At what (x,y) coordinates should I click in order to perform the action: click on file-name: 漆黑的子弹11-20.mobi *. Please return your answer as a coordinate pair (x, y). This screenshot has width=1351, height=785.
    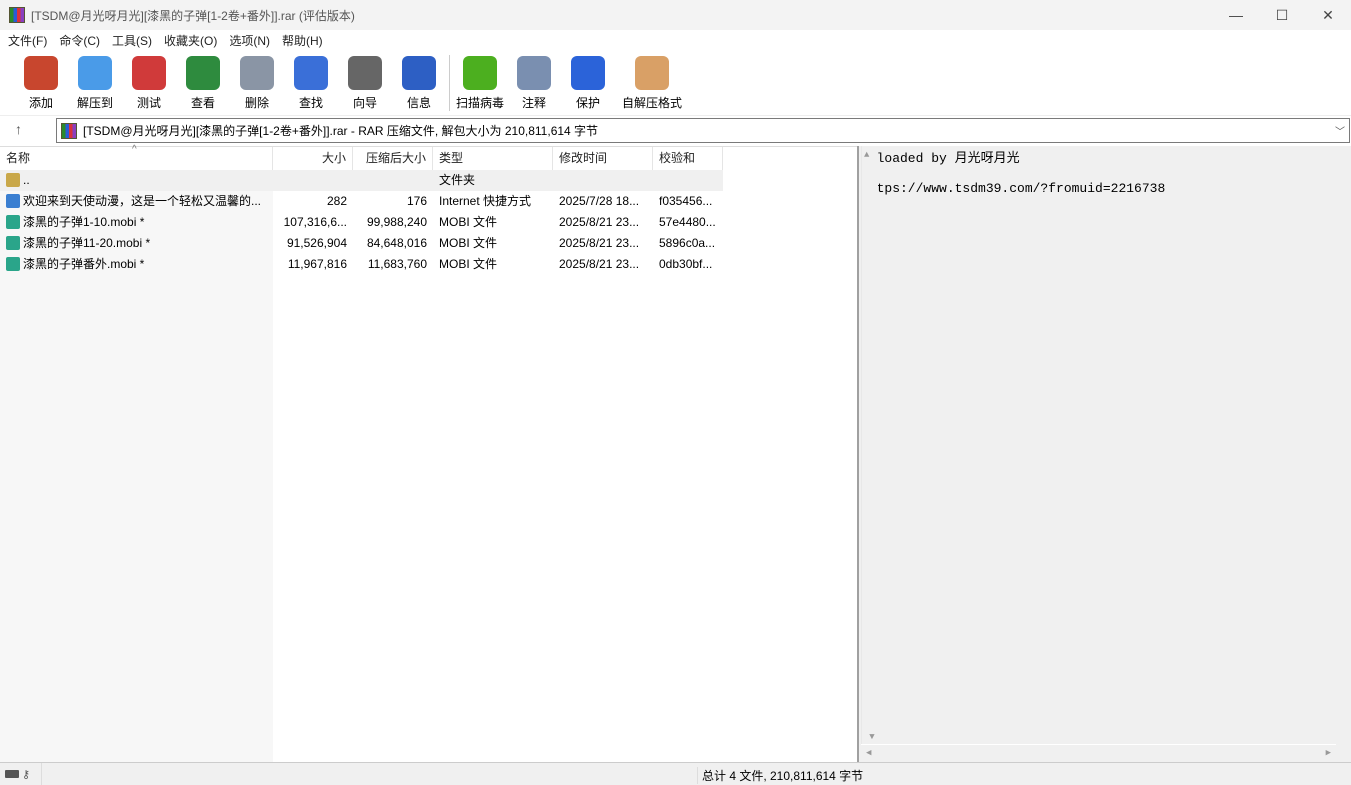
    Looking at the image, I should click on (87, 243).